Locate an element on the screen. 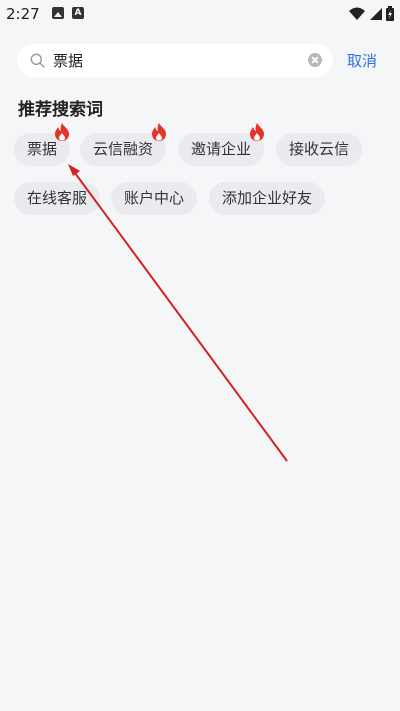 The width and height of the screenshot is (400, 711). status-bar: 2:27 A is located at coordinates (200, 14).